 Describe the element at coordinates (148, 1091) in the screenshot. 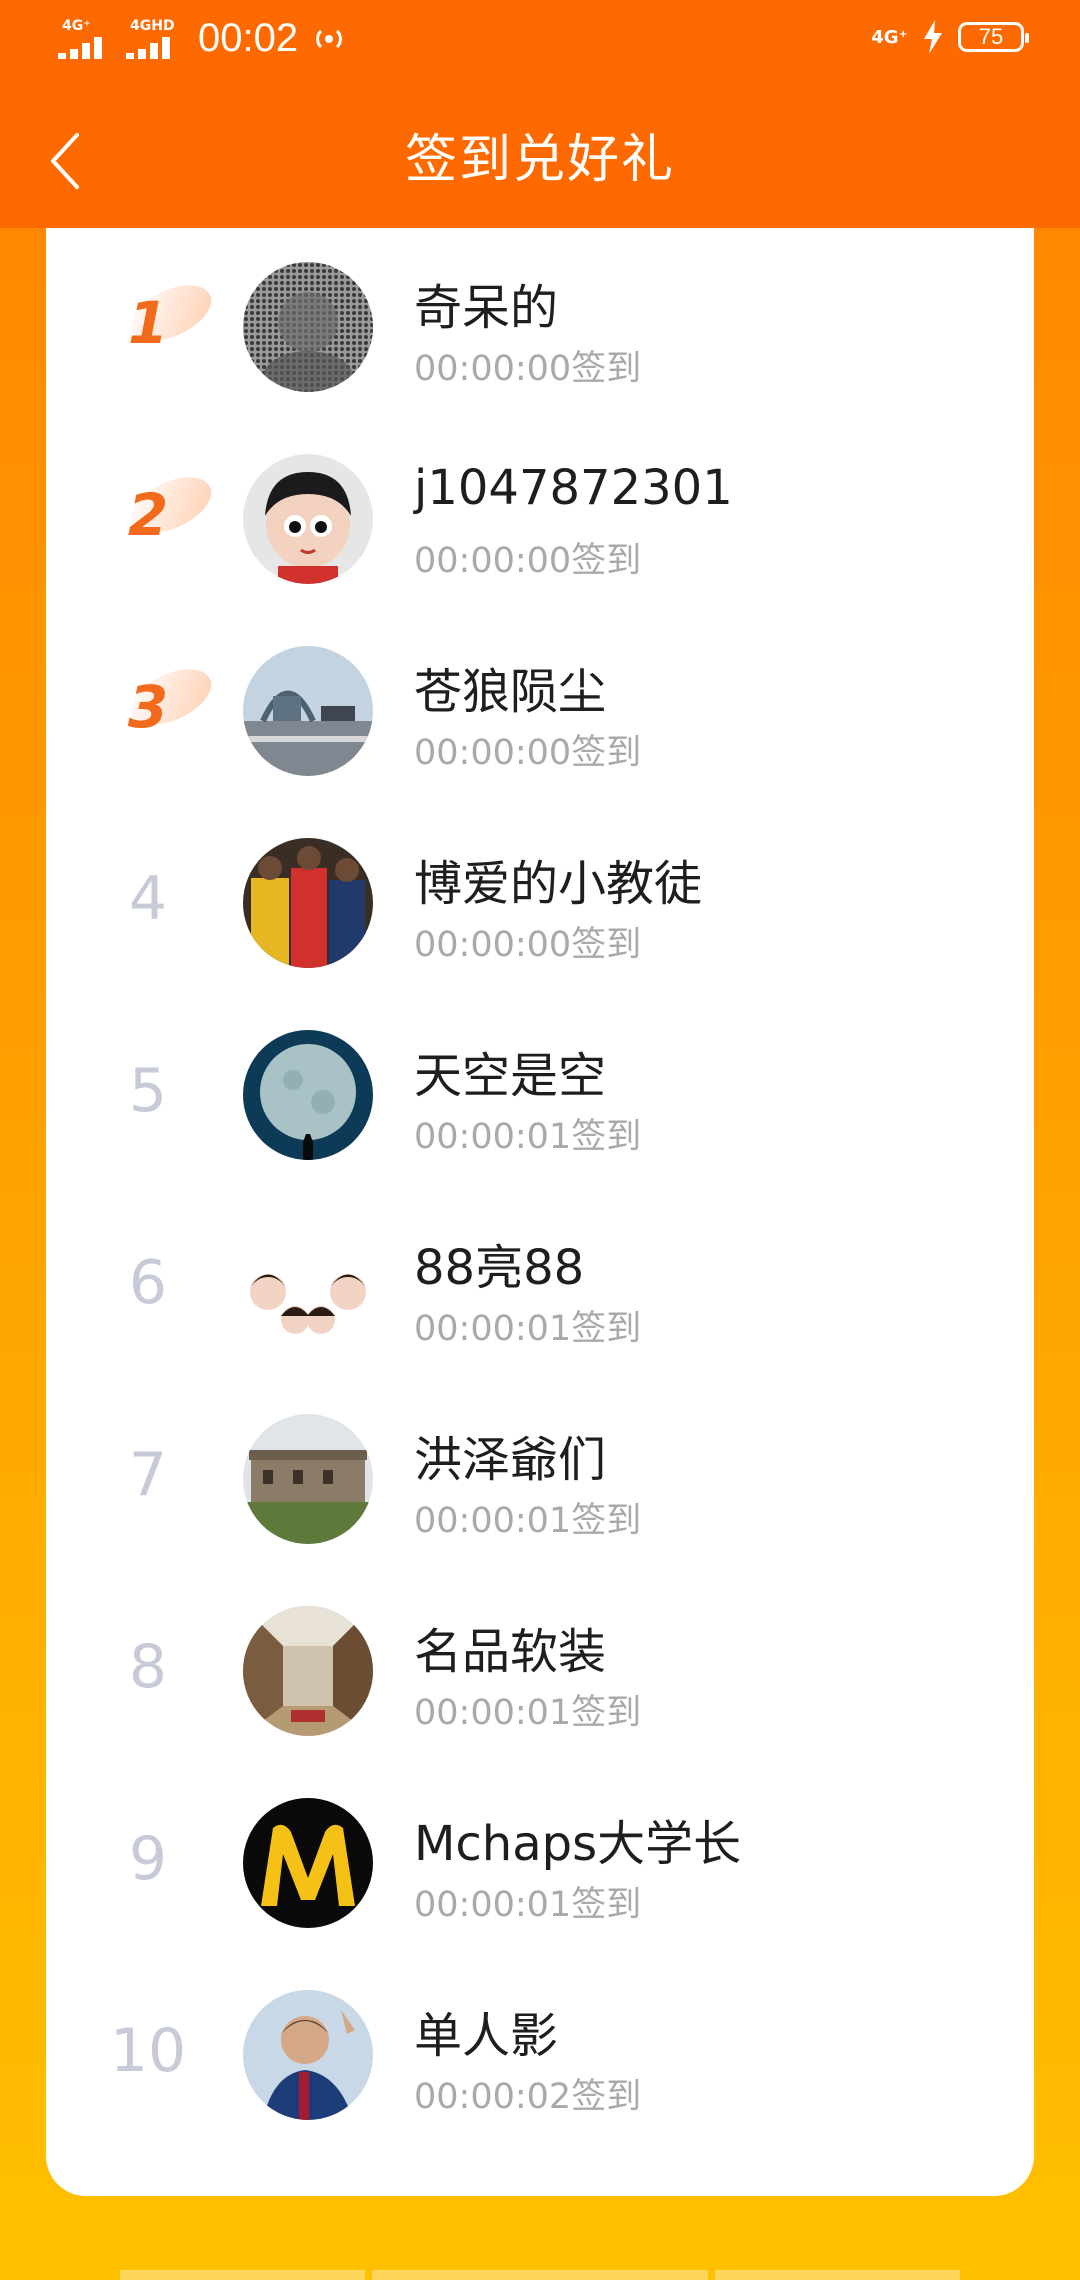

I see `rank-number: 5` at that location.